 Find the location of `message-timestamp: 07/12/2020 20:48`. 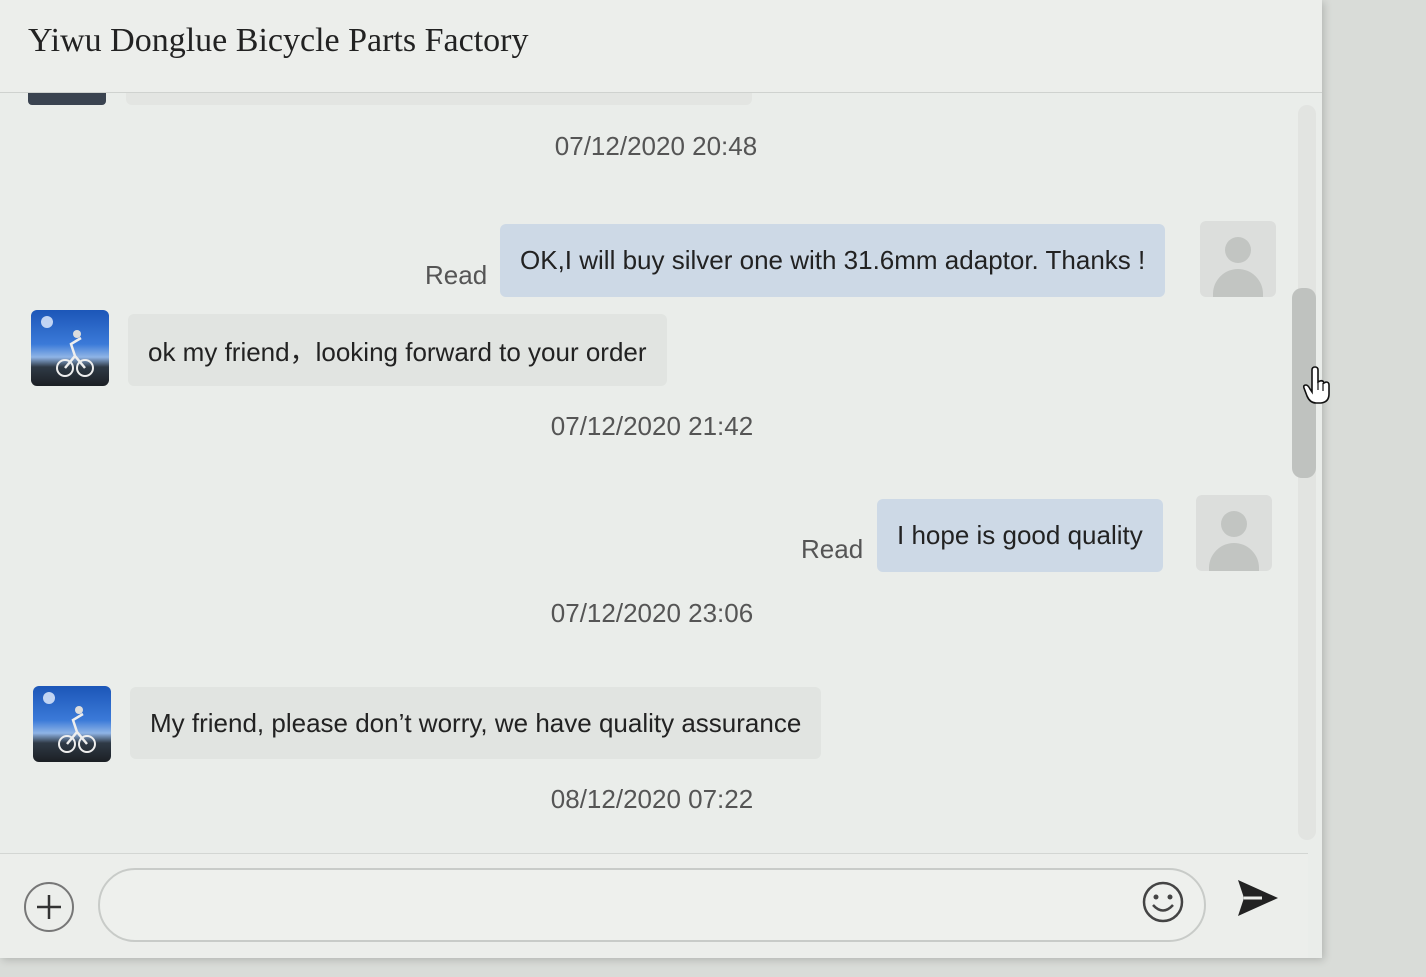

message-timestamp: 07/12/2020 20:48 is located at coordinates (656, 146).